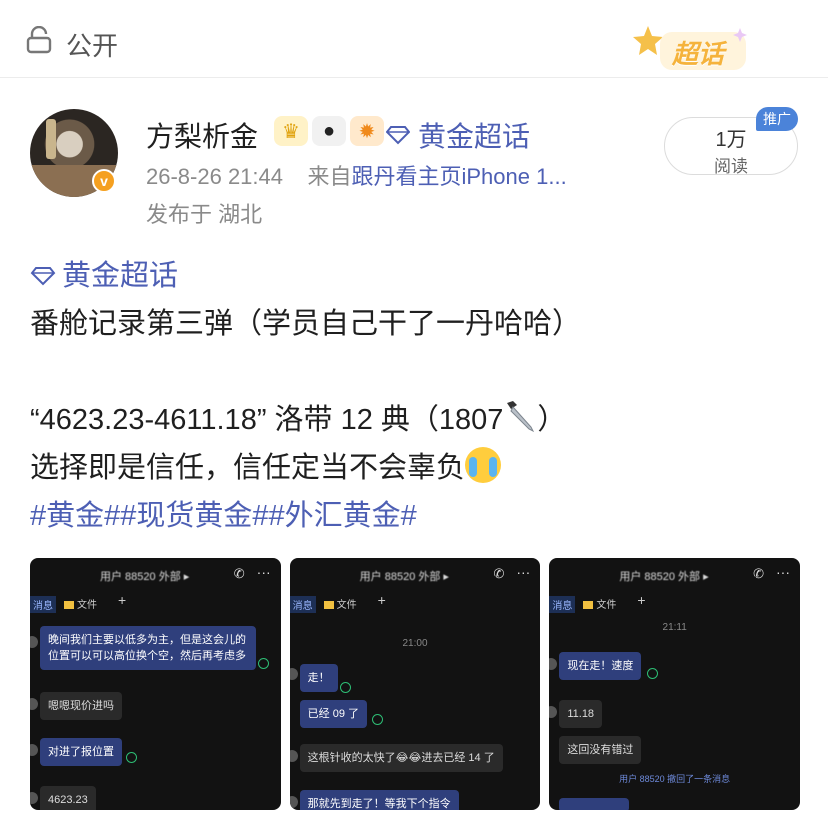 The image size is (828, 831). What do you see at coordinates (120, 276) in the screenshot?
I see `post-topic-label: 黄金超话` at bounding box center [120, 276].